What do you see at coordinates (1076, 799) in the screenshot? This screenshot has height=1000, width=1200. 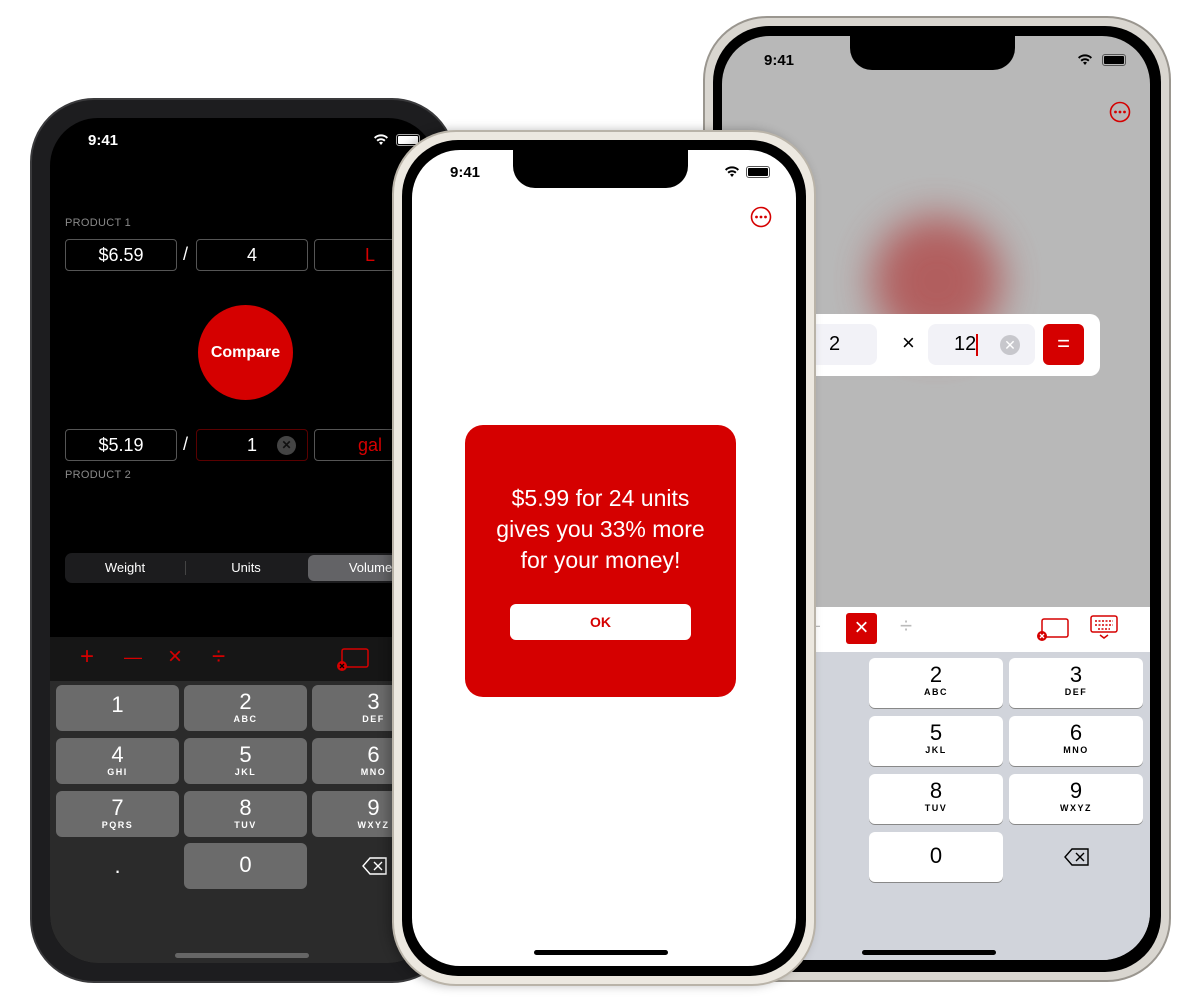 I see `key-9: 9 WXYZ` at bounding box center [1076, 799].